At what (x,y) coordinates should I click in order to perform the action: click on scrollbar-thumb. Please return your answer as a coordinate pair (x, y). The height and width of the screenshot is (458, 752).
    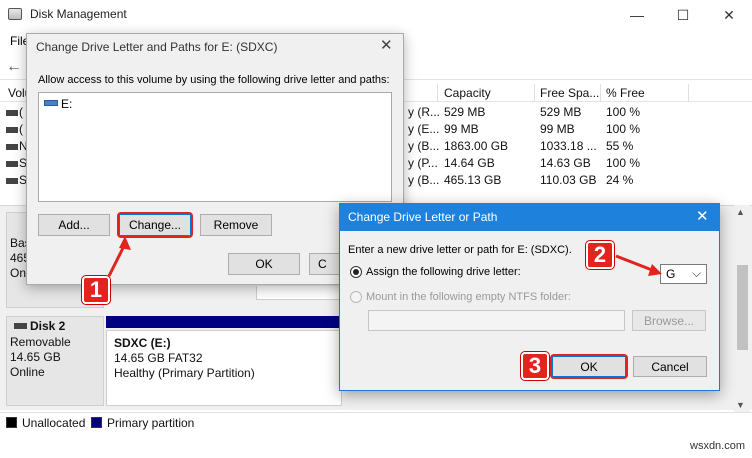
    Looking at the image, I should click on (742, 307).